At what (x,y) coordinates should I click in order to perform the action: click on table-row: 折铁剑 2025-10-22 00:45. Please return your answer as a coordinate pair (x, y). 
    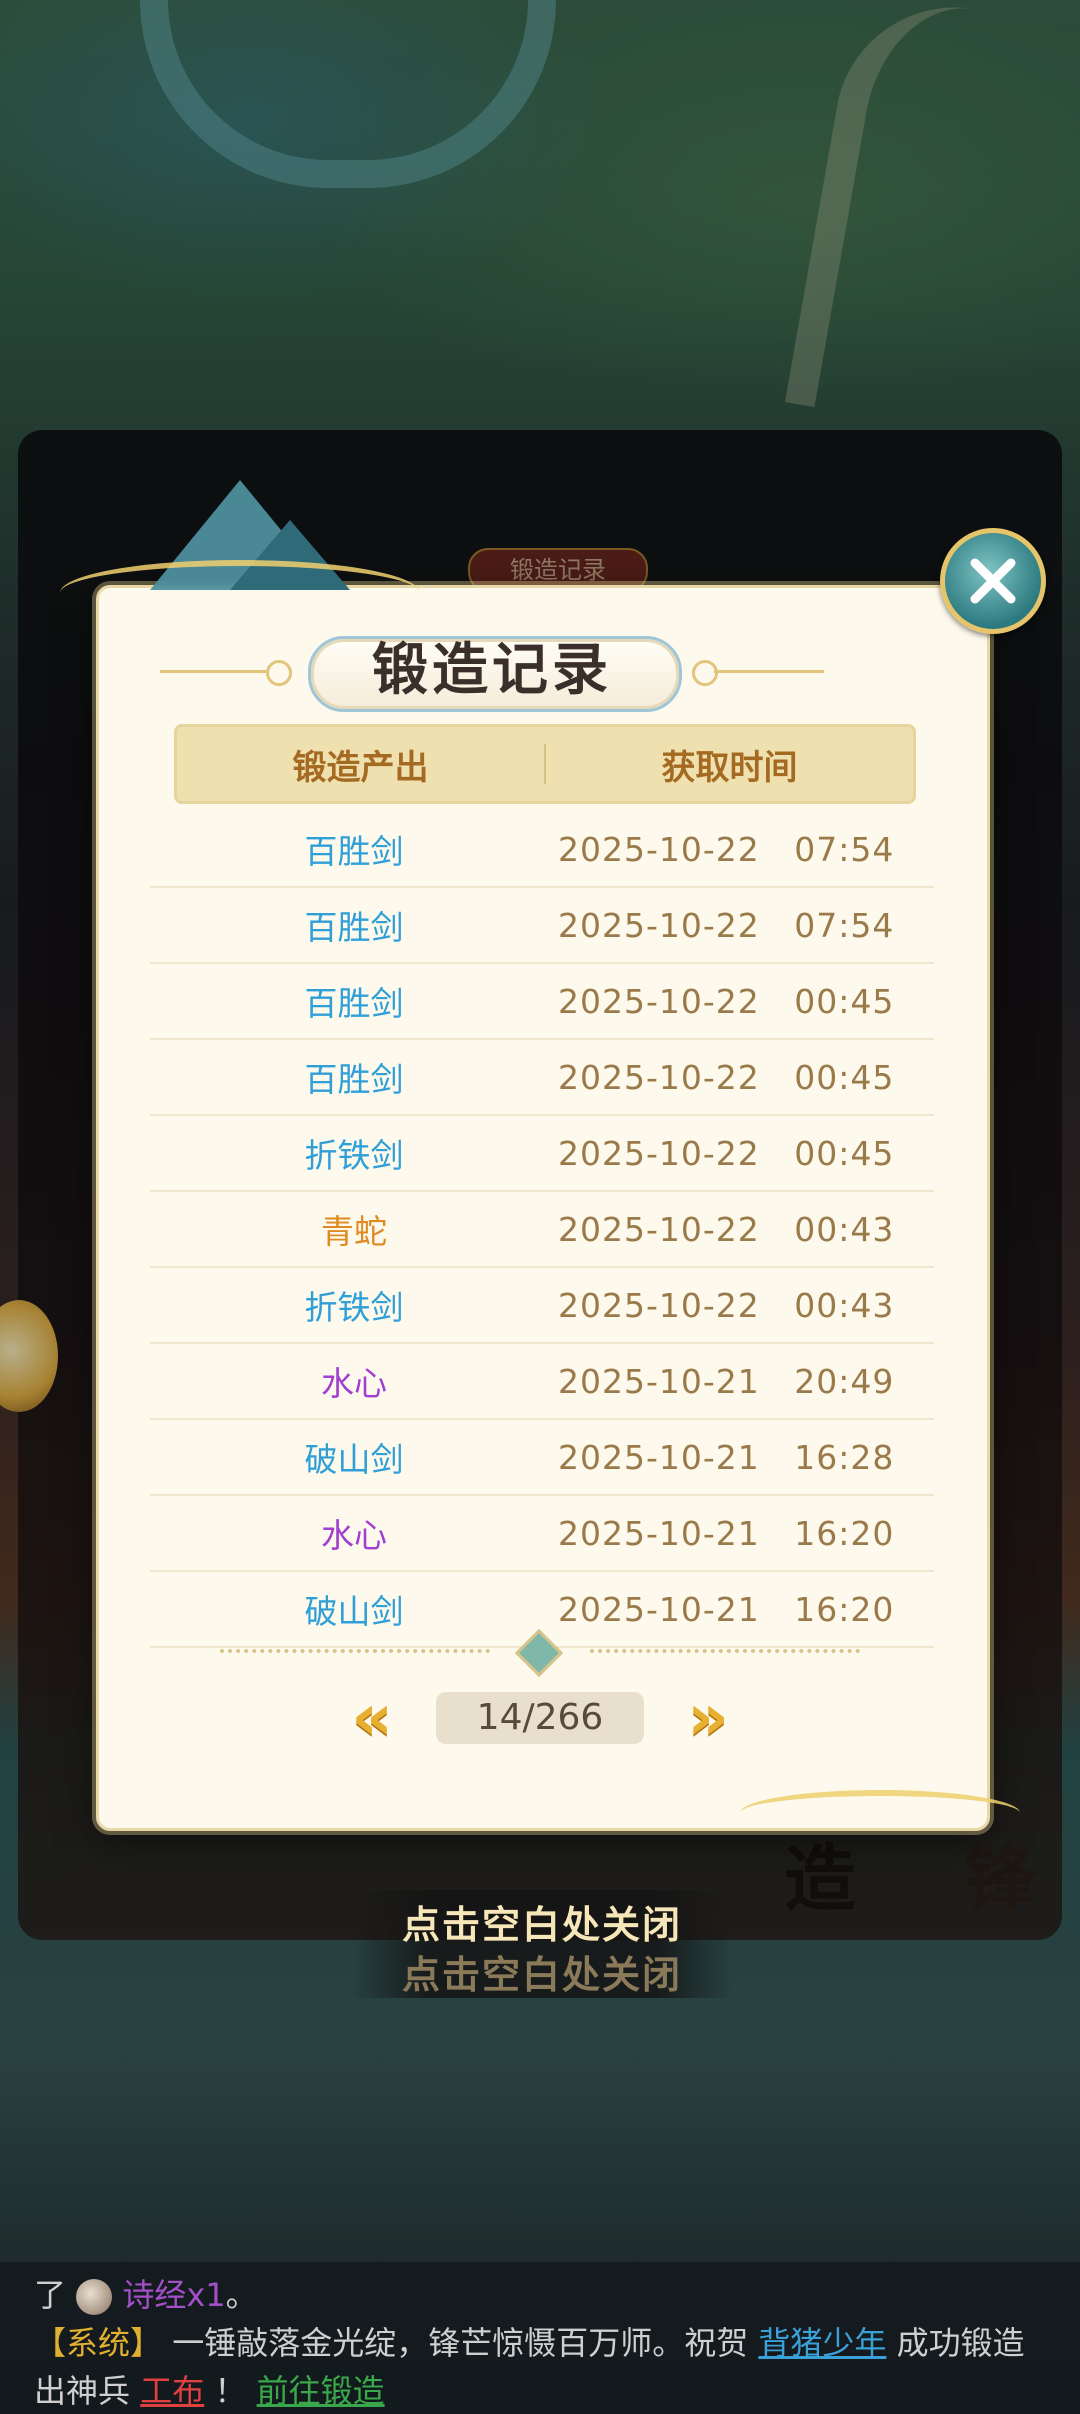
    Looking at the image, I should click on (542, 1154).